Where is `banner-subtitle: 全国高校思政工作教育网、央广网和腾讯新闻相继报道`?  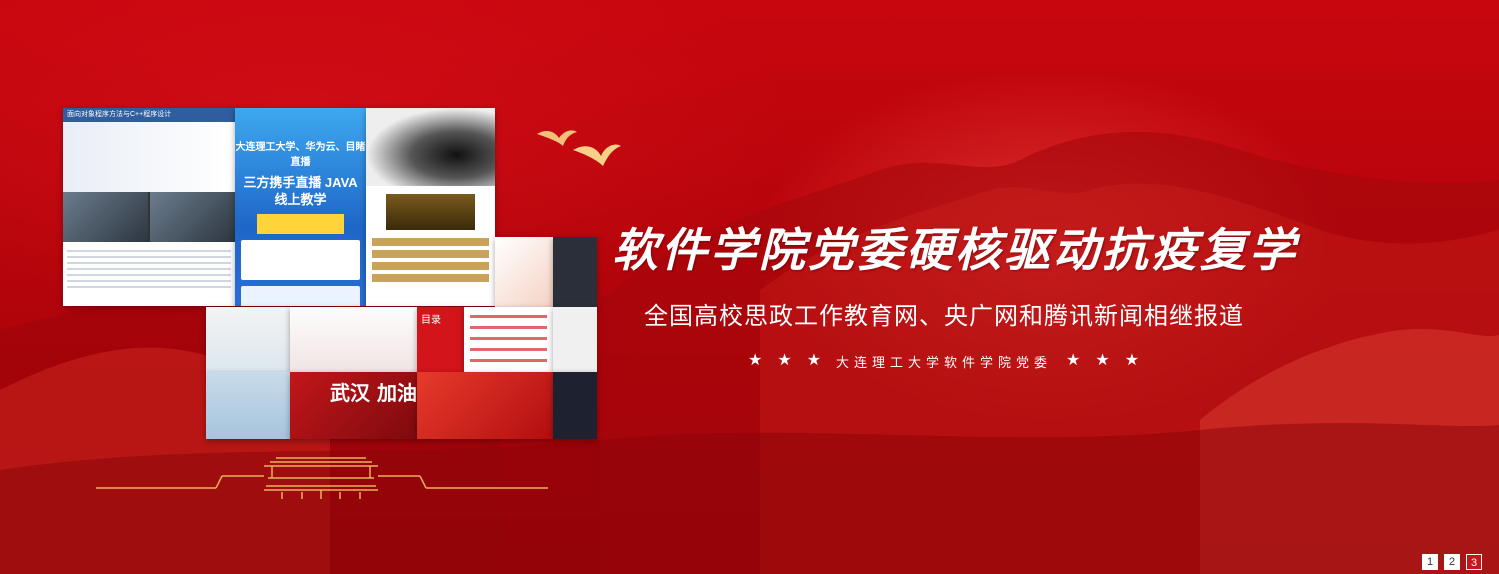 banner-subtitle: 全国高校思政工作教育网、央广网和腾讯新闻相继报道 is located at coordinates (944, 316).